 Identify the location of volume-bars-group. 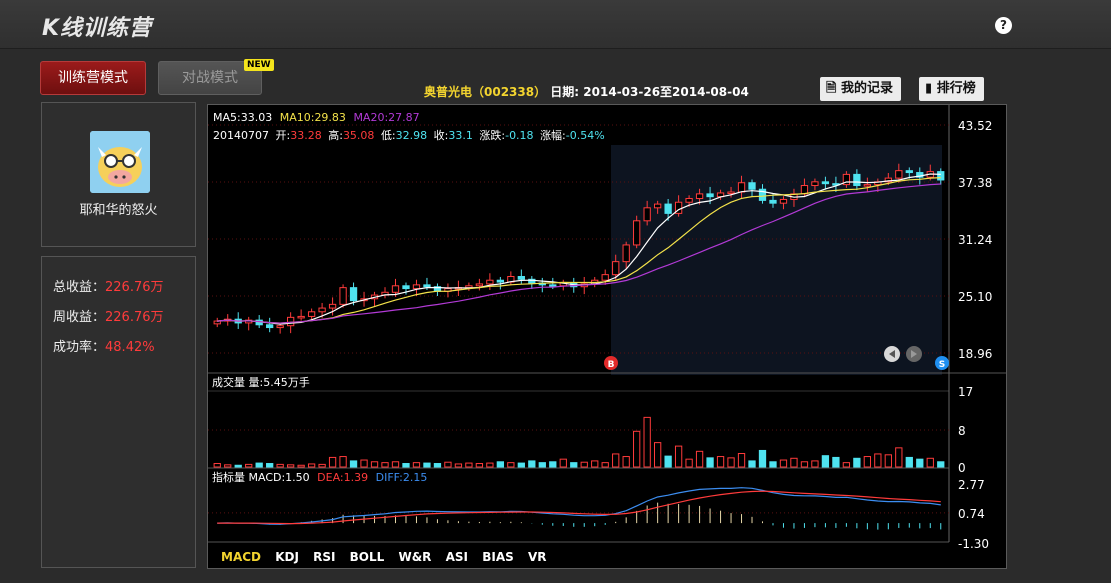
(578, 442).